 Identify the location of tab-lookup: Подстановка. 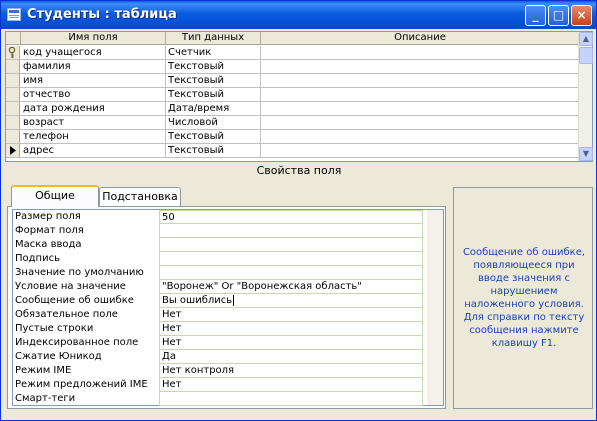
(140, 197).